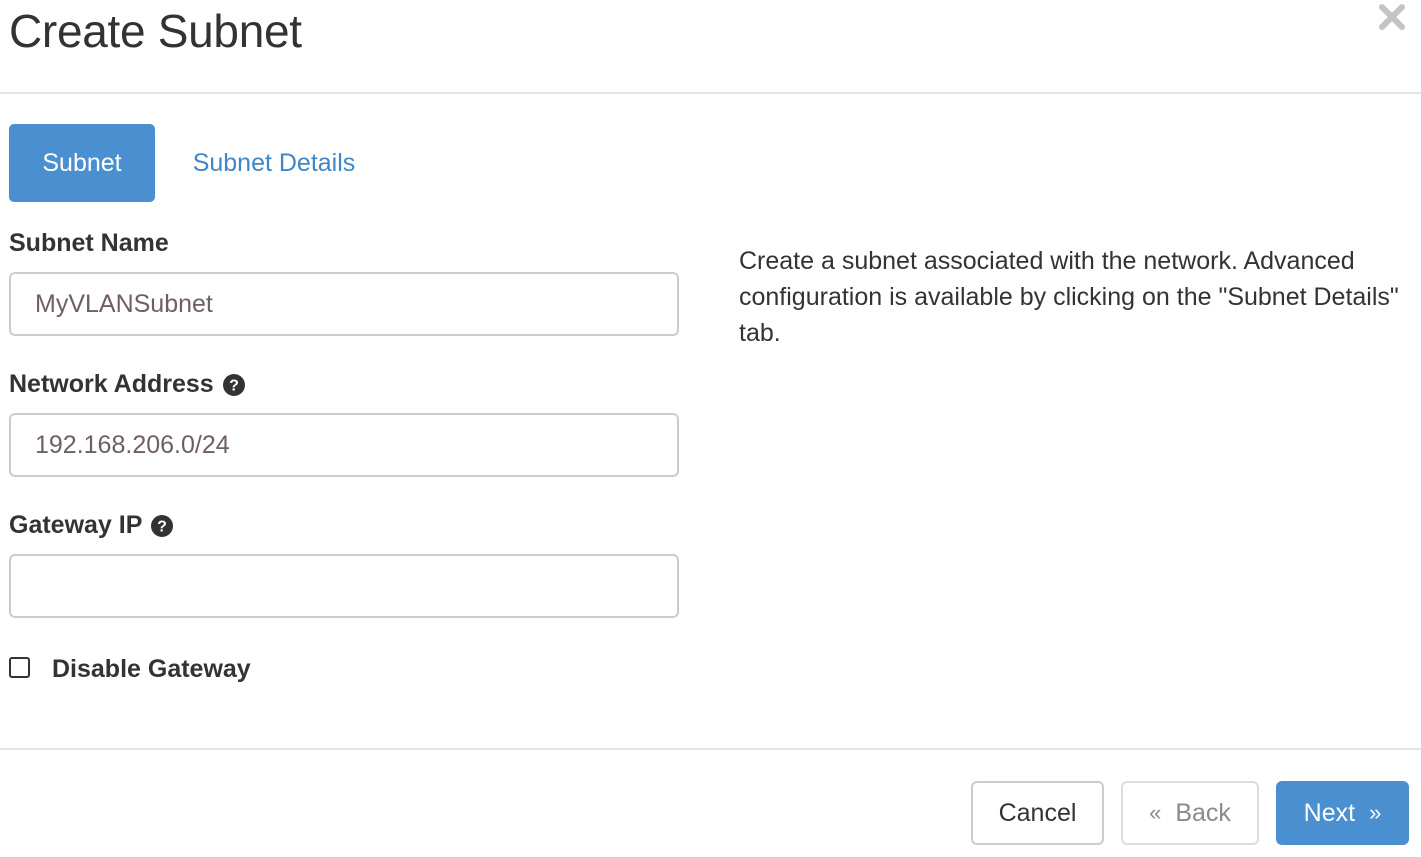  I want to click on network-address-label-text: Network Address, so click(111, 384).